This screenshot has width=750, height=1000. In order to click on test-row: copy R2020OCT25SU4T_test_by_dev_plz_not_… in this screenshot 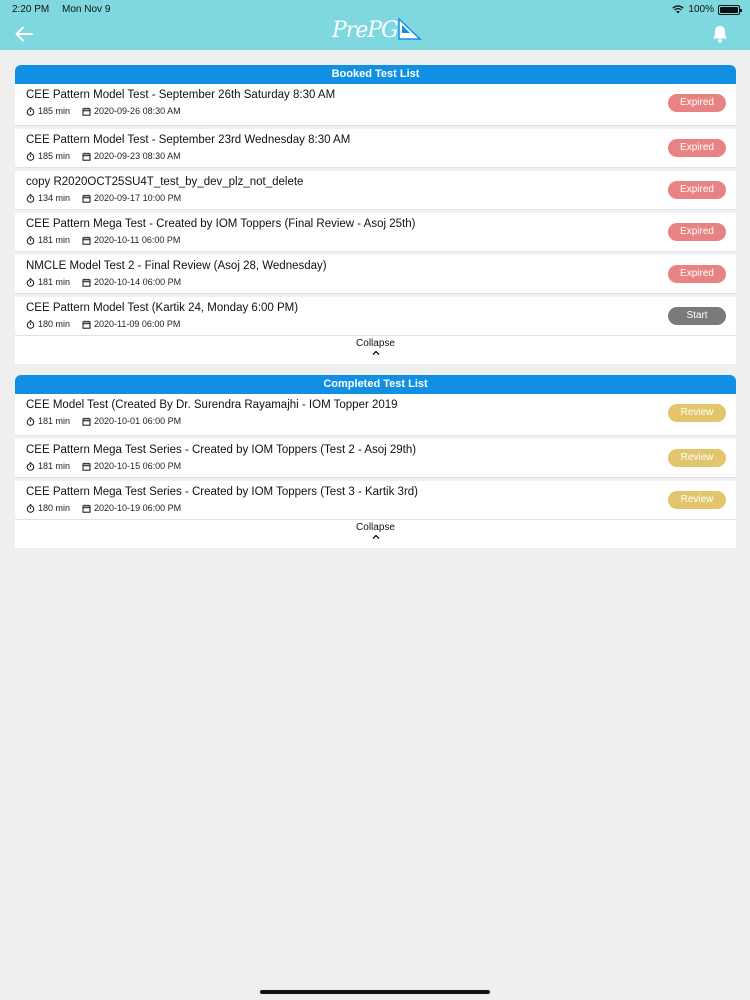, I will do `click(375, 189)`.